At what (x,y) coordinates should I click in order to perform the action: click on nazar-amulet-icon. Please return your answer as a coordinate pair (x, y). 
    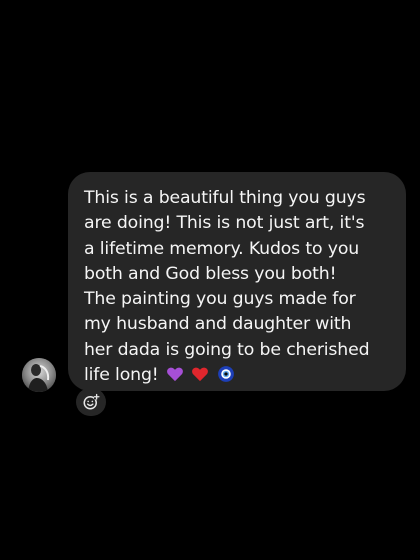
    Looking at the image, I should click on (225, 374).